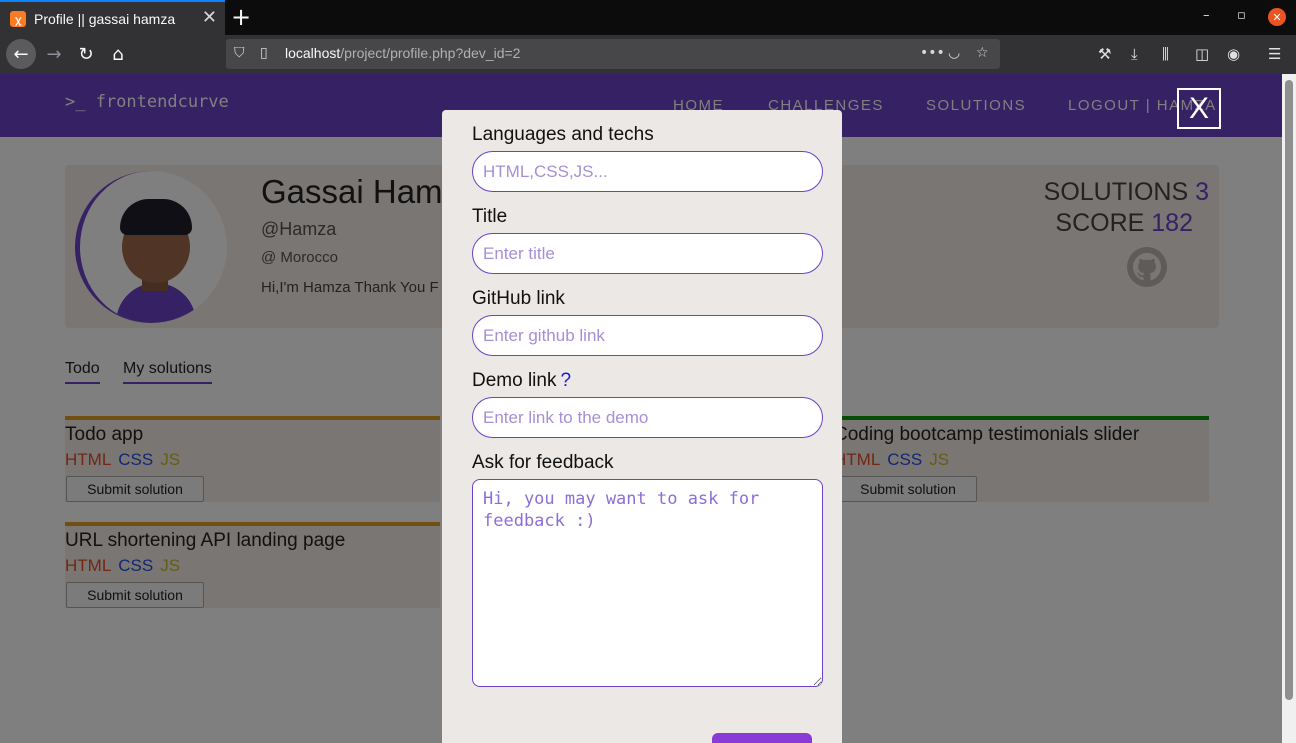  I want to click on url-text: localhost/project/profile.php?dev_id=2, so click(402, 53).